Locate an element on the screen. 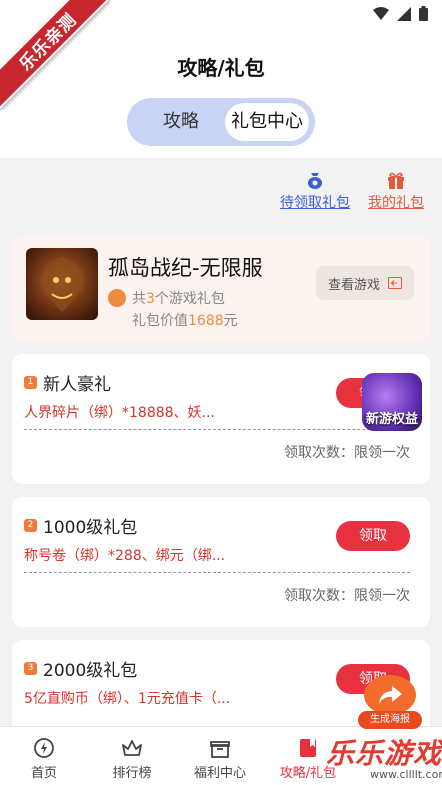  gift-count-prefix: 共 is located at coordinates (139, 299).